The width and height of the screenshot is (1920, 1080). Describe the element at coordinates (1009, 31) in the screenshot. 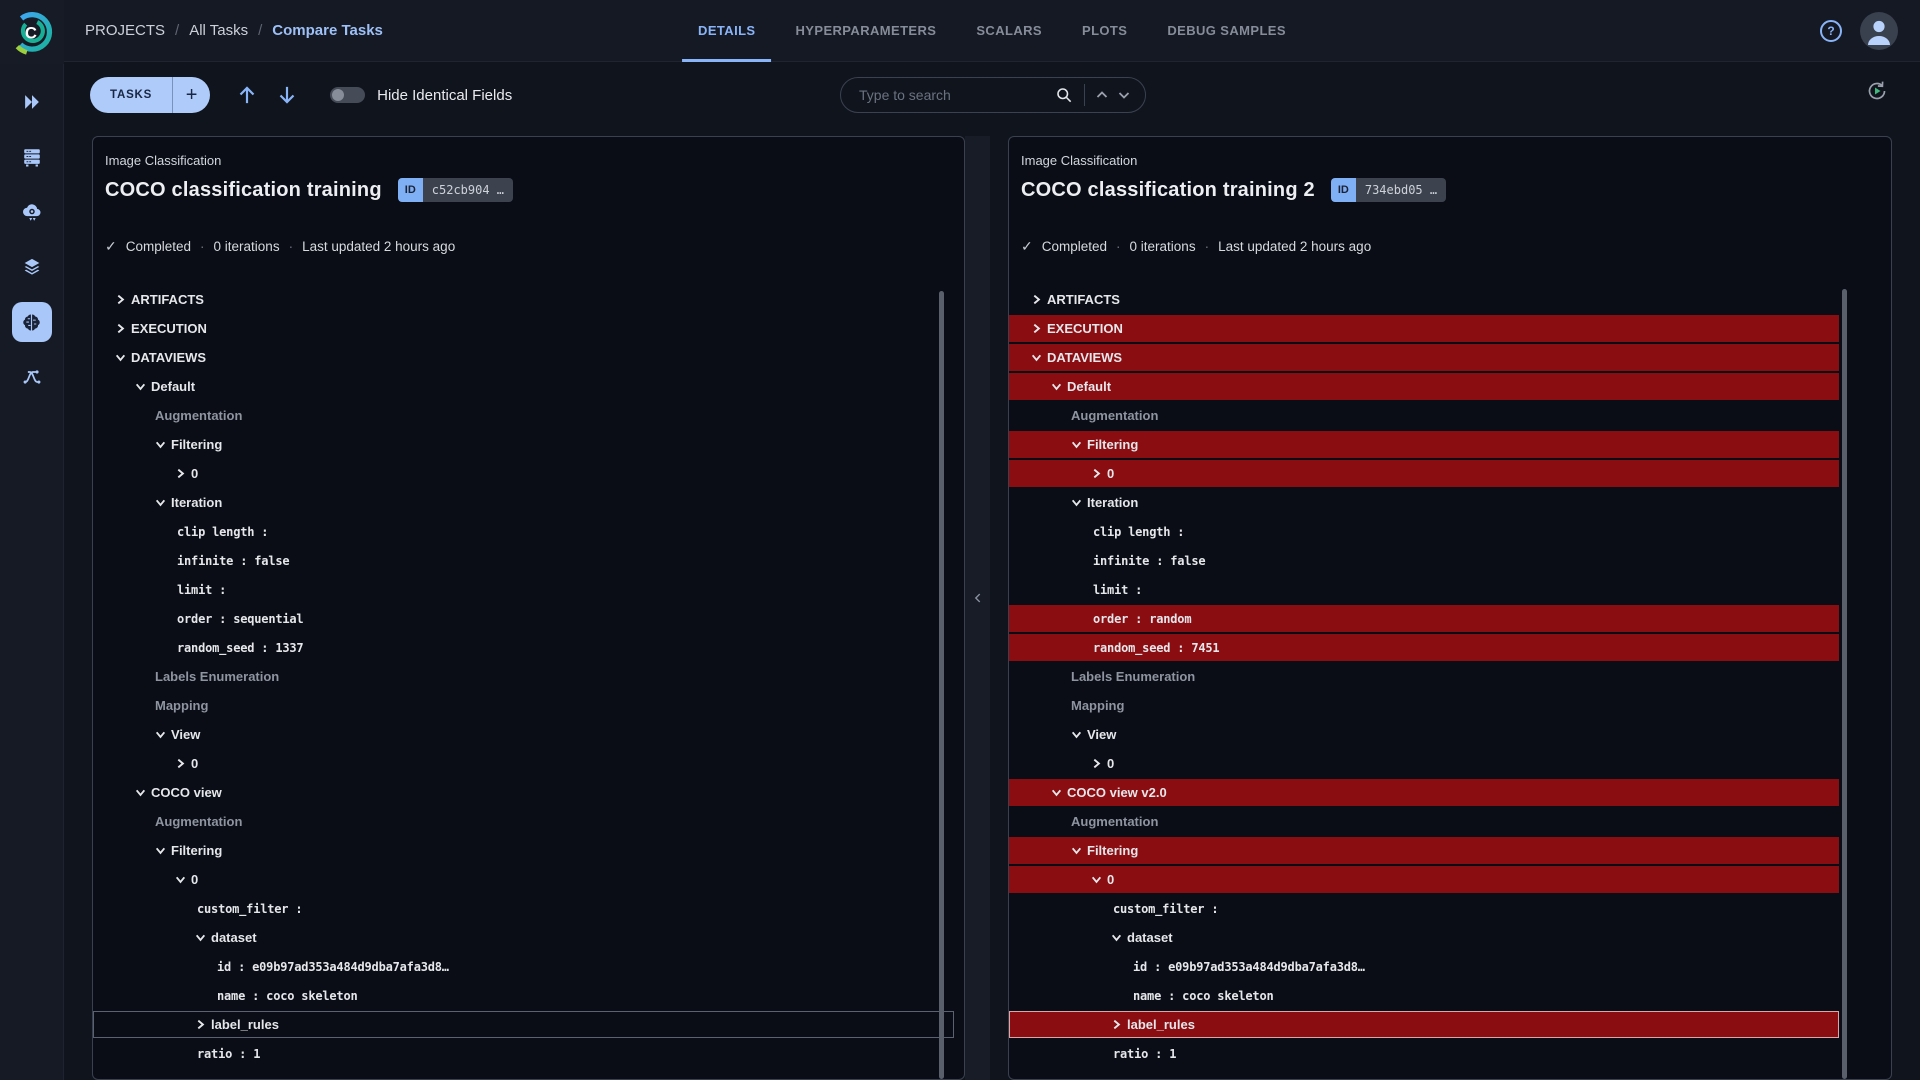

I see `tab-scalars: SCALARS` at that location.